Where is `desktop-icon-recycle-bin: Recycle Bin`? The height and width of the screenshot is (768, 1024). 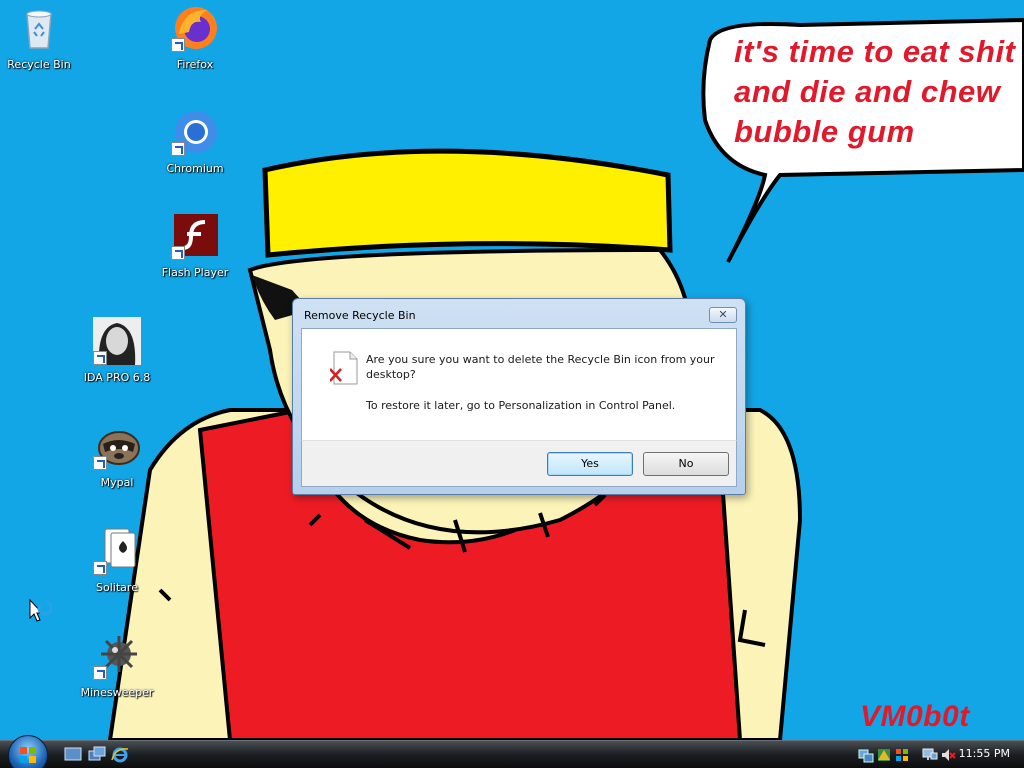 desktop-icon-recycle-bin: Recycle Bin is located at coordinates (42, 37).